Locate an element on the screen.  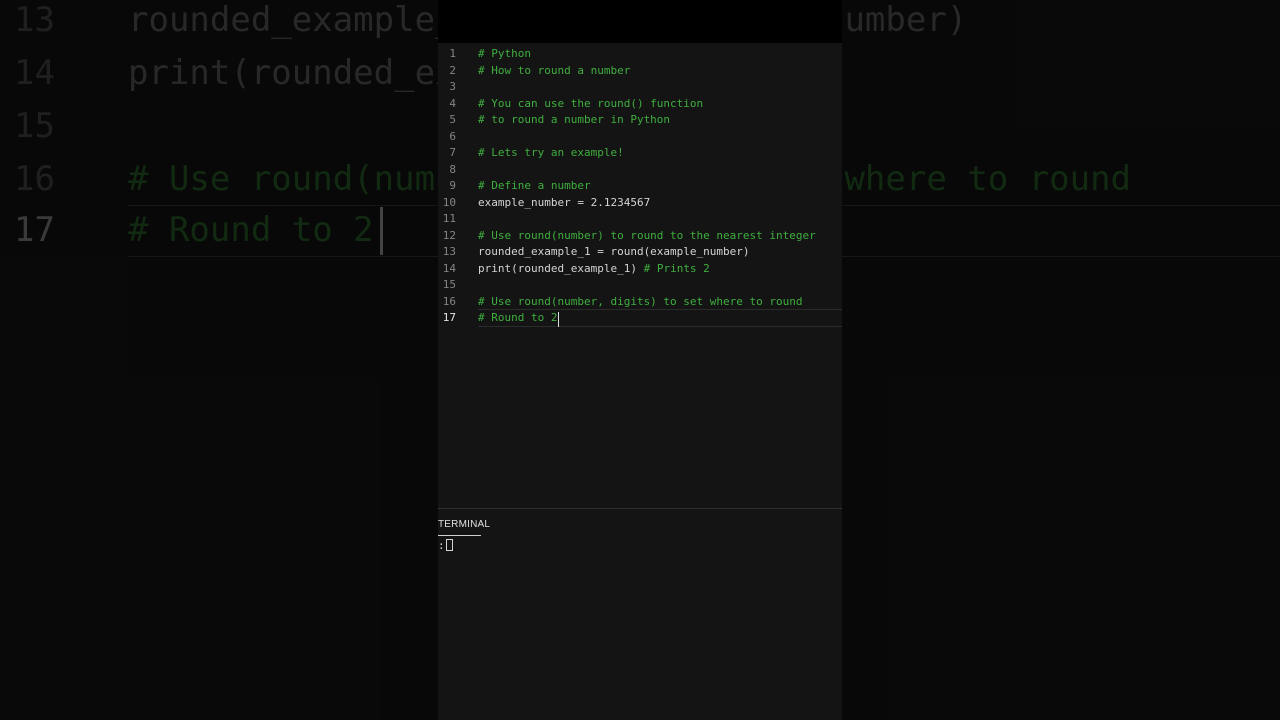
panel-divider is located at coordinates (640, 508).